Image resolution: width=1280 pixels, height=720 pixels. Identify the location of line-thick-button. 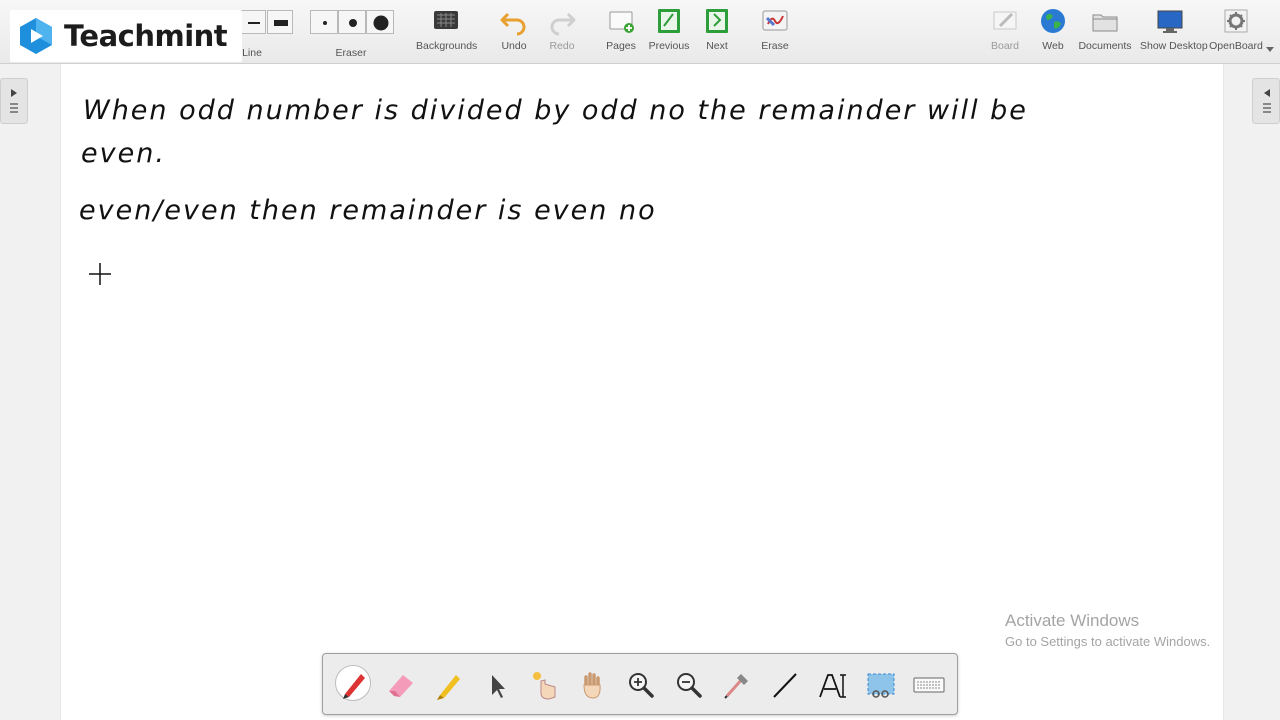
(280, 22).